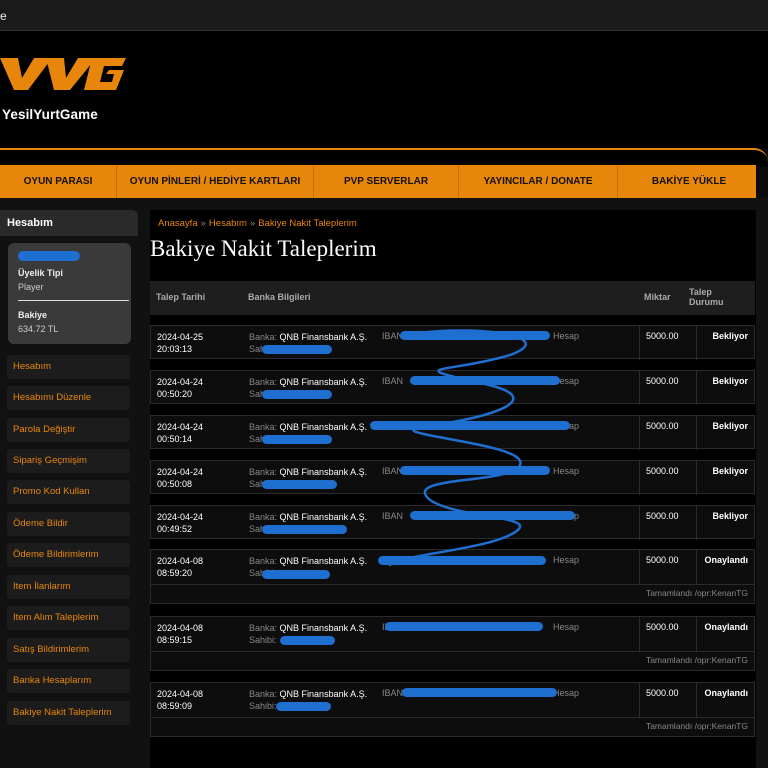 Image resolution: width=768 pixels, height=768 pixels. What do you see at coordinates (68, 398) in the screenshot?
I see `sidebar-item-hesabimi-duzenle: Hesabımı Düzenle` at bounding box center [68, 398].